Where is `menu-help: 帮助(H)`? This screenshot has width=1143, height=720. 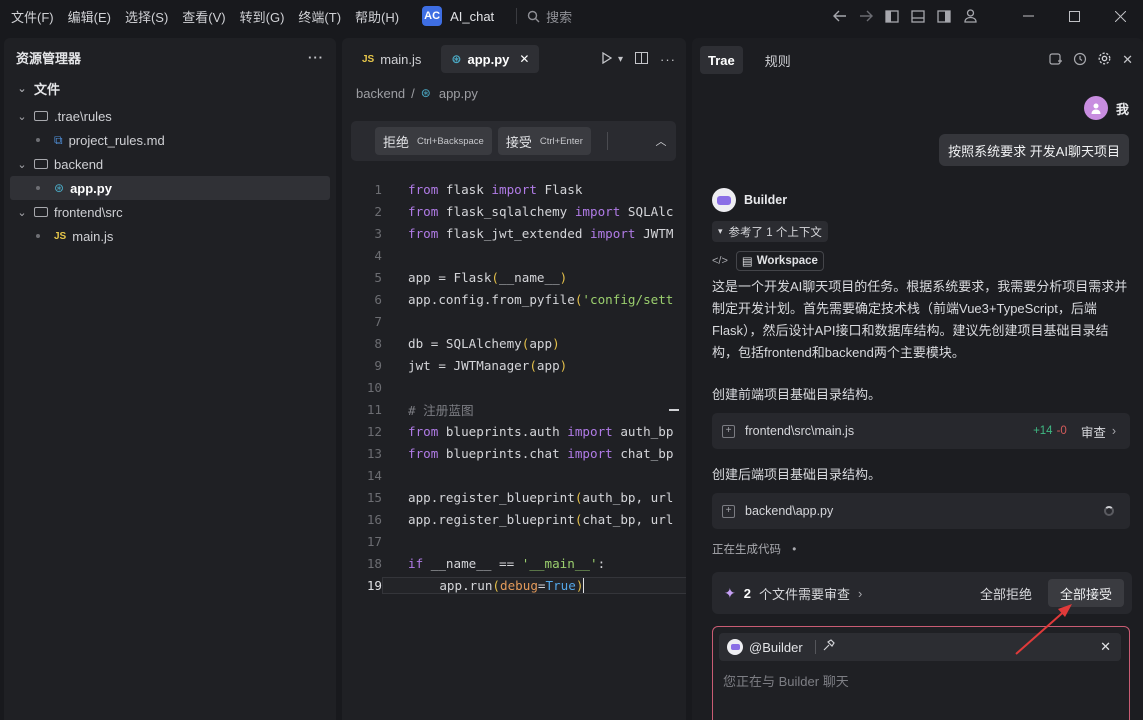 menu-help: 帮助(H) is located at coordinates (377, 16).